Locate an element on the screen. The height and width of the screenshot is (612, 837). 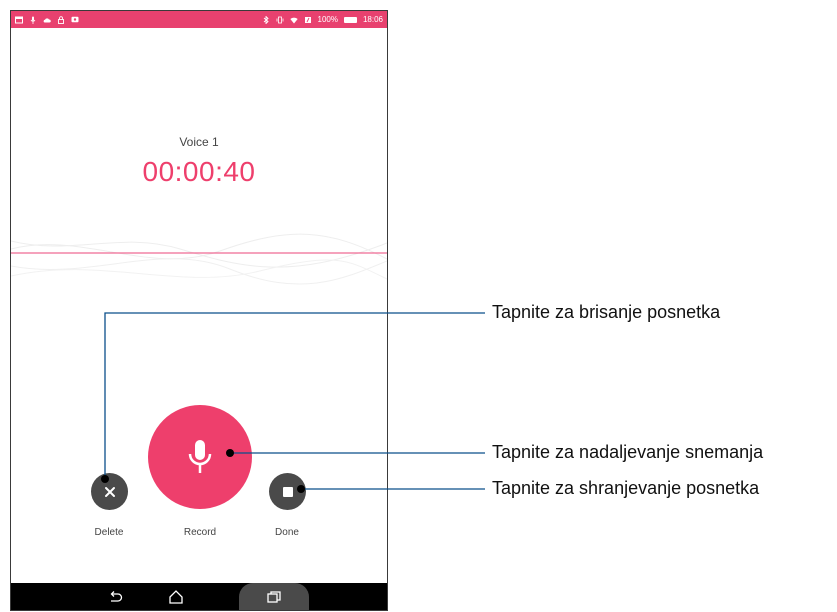
recents-button is located at coordinates (274, 596).